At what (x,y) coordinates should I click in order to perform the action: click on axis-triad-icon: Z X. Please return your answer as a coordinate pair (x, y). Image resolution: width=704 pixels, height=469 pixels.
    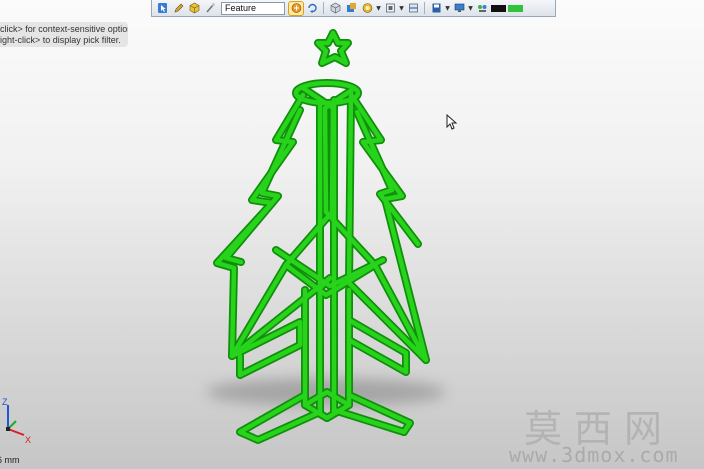
    Looking at the image, I should click on (16, 421).